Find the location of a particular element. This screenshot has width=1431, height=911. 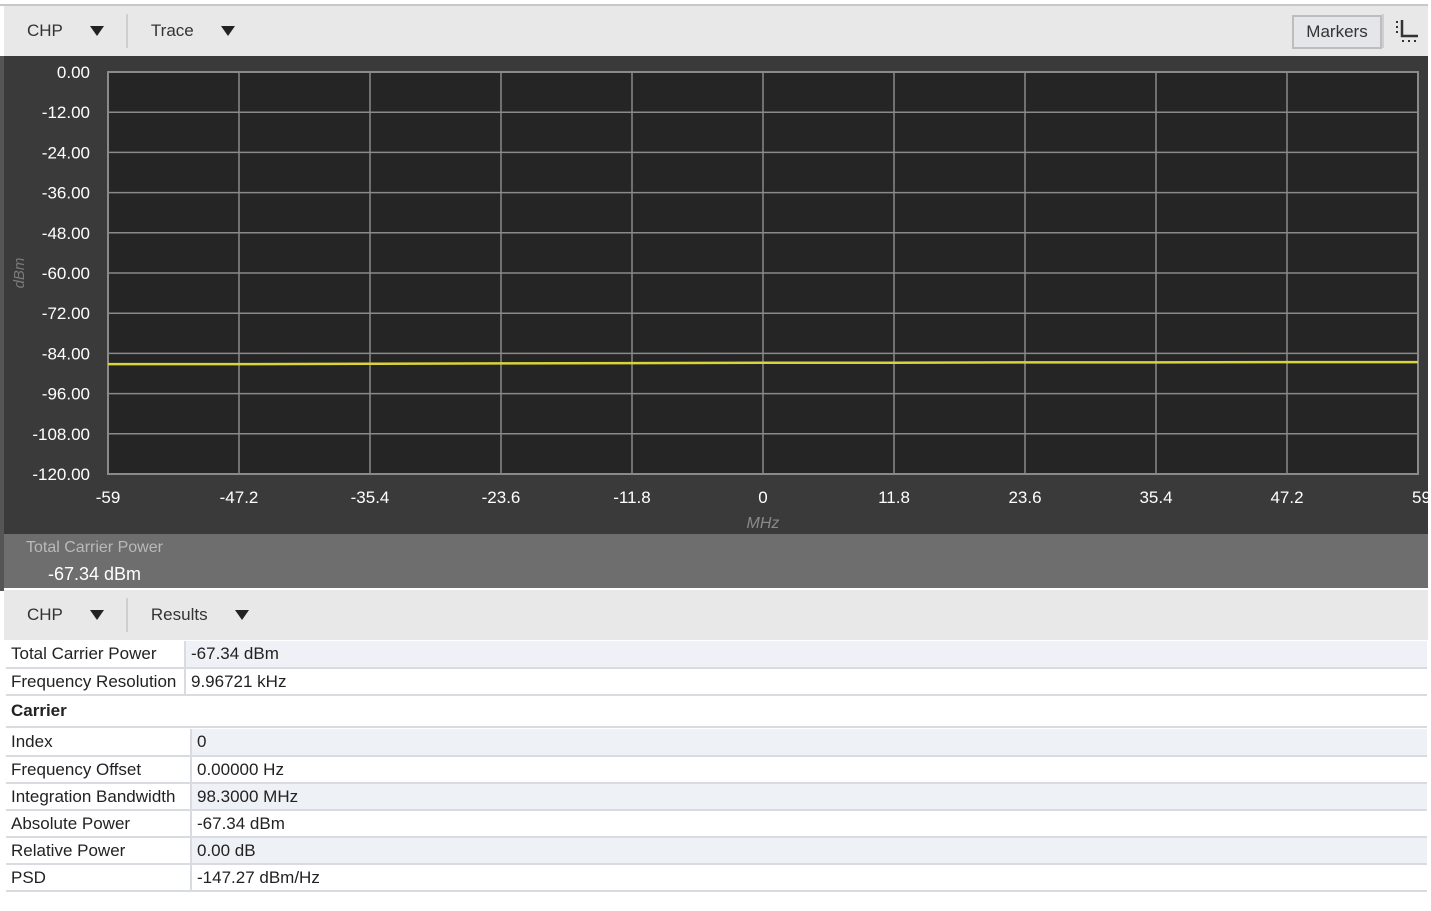

x-tick-label: -11.8 is located at coordinates (632, 497).